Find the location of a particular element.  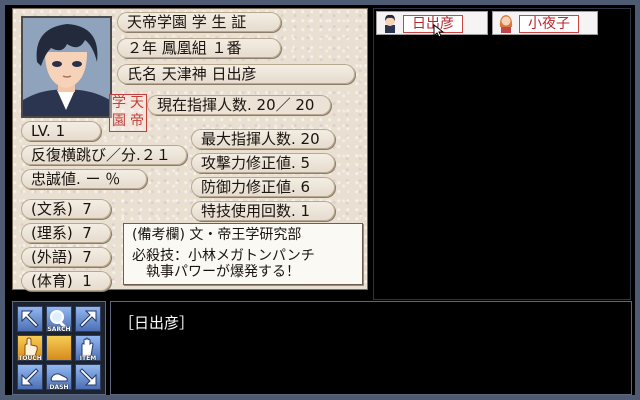

command-panel: SARCH TOUCH ITEM DASH is located at coordinates (59, 348).